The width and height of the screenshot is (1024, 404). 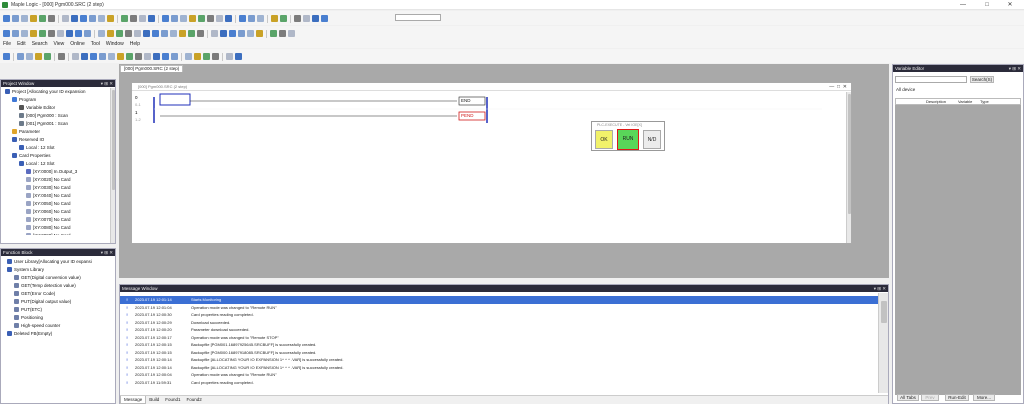 What do you see at coordinates (135, 44) in the screenshot?
I see `menu-help: Help` at bounding box center [135, 44].